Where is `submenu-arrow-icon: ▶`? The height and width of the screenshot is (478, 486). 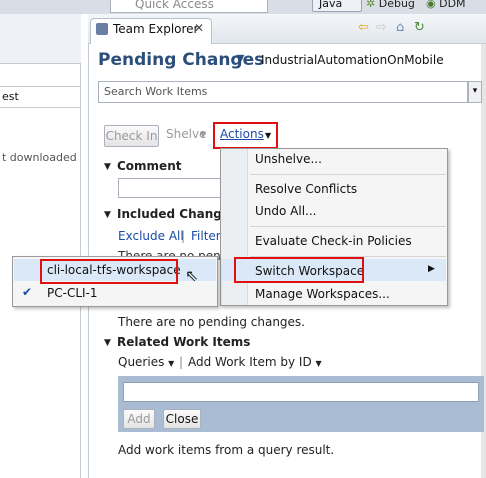
submenu-arrow-icon: ▶ is located at coordinates (431, 269).